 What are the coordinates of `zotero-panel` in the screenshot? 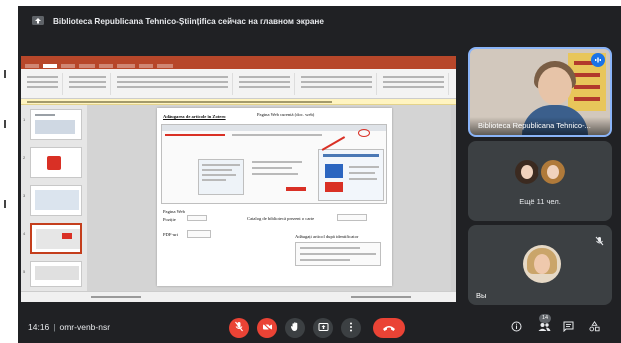 It's located at (351, 175).